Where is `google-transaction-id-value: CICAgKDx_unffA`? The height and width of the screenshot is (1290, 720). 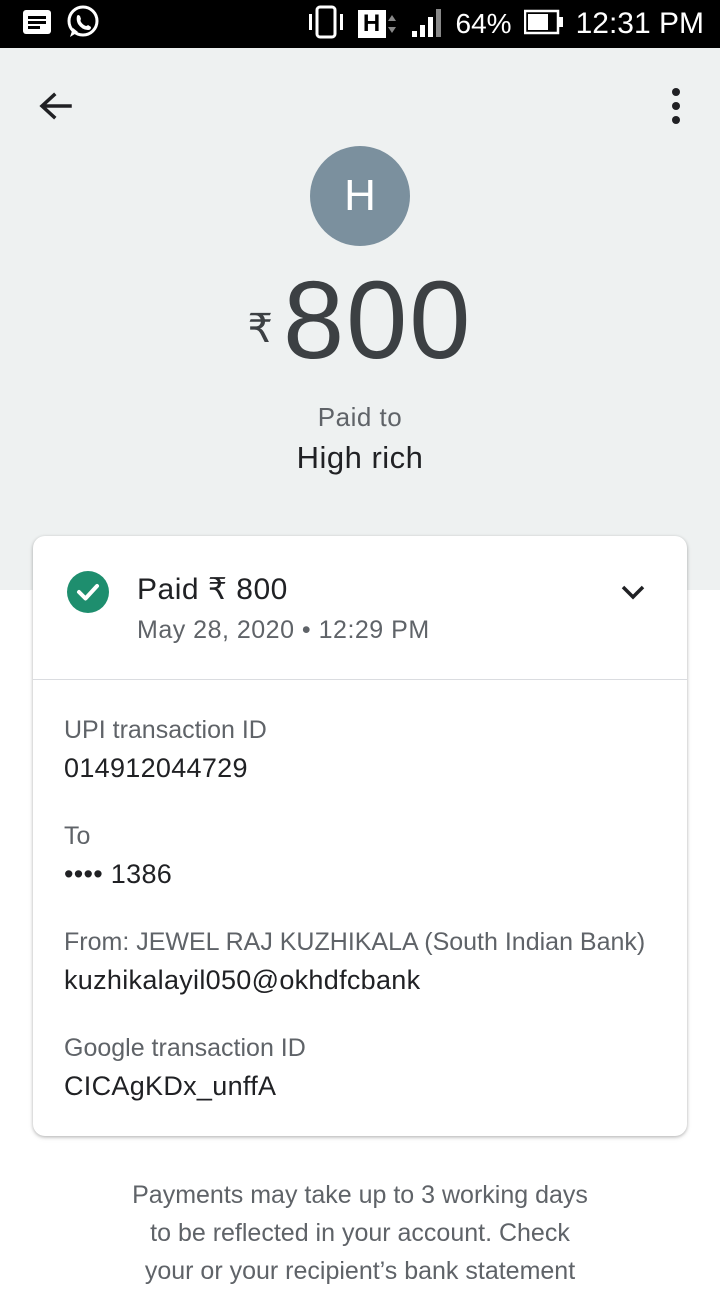
google-transaction-id-value: CICAgKDx_unffA is located at coordinates (170, 1086).